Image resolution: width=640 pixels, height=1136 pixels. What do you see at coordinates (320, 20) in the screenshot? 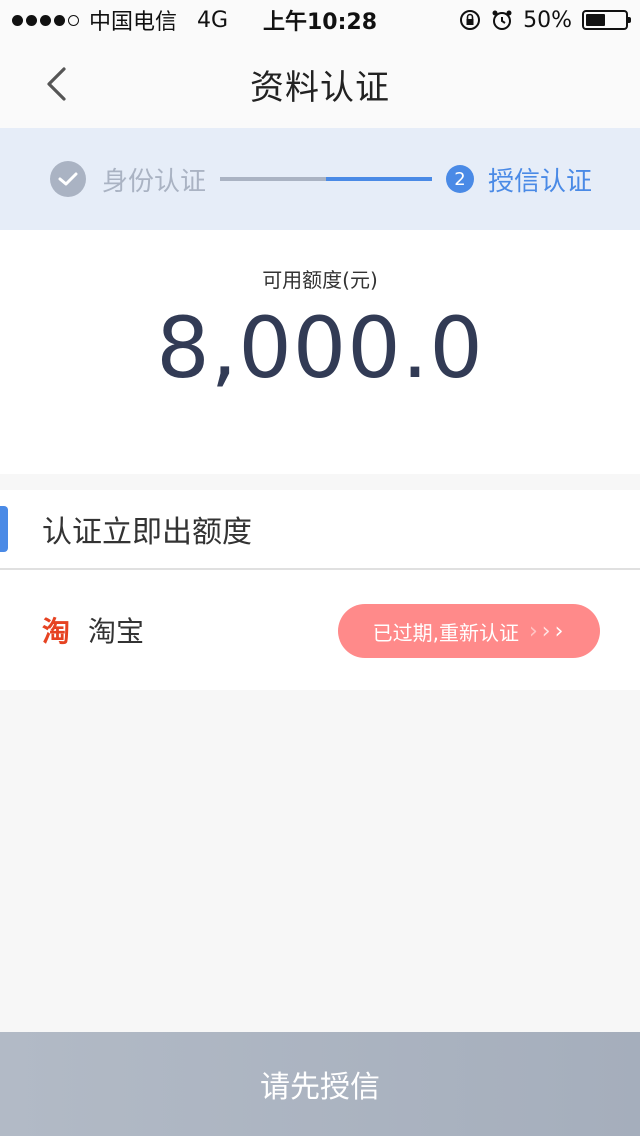
I see `status-bar: 中国电信 4G 上午10:28 50%` at bounding box center [320, 20].